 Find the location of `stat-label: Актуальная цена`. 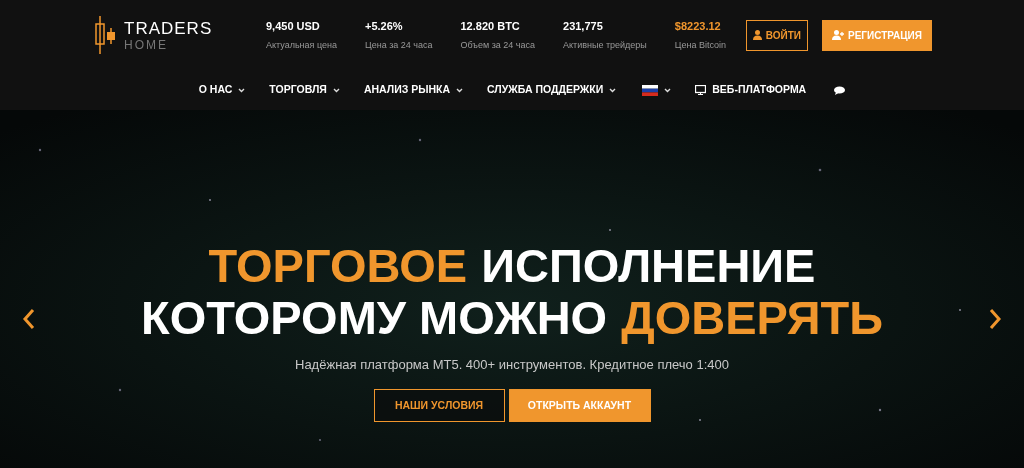

stat-label: Актуальная цена is located at coordinates (301, 45).